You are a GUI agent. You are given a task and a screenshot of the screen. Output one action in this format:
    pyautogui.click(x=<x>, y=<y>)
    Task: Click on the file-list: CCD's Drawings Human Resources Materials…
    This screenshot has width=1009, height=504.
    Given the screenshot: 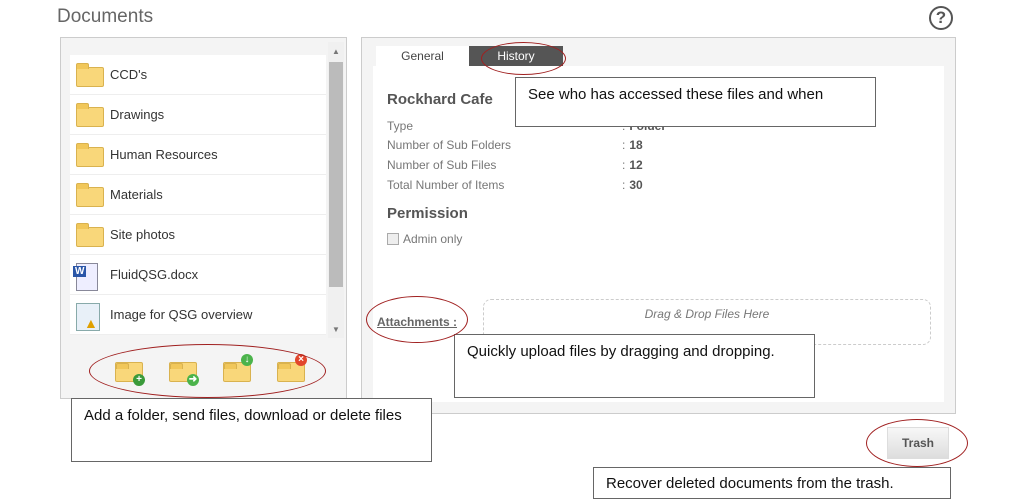 What is the action you would take?
    pyautogui.click(x=198, y=195)
    